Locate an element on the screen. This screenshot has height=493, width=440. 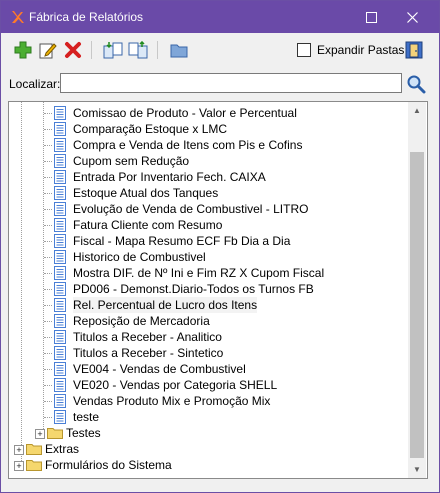
report-item-label: Cupom sem Redução is located at coordinates (131, 161).